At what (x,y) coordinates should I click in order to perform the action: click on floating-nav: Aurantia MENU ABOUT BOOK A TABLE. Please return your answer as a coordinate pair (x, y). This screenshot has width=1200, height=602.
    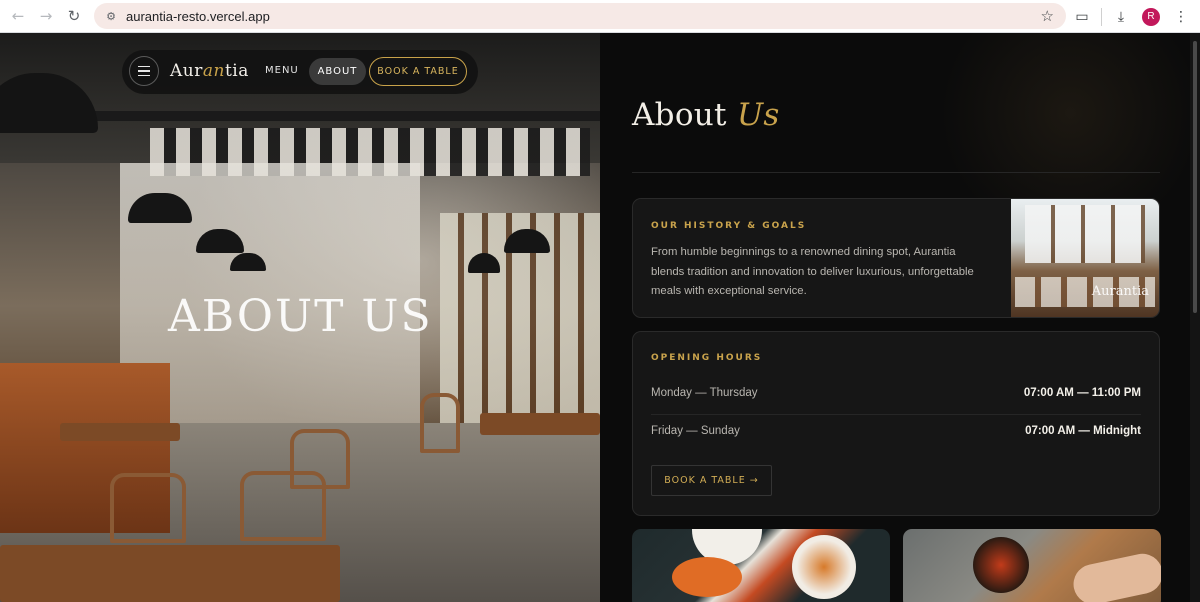
    Looking at the image, I should click on (300, 72).